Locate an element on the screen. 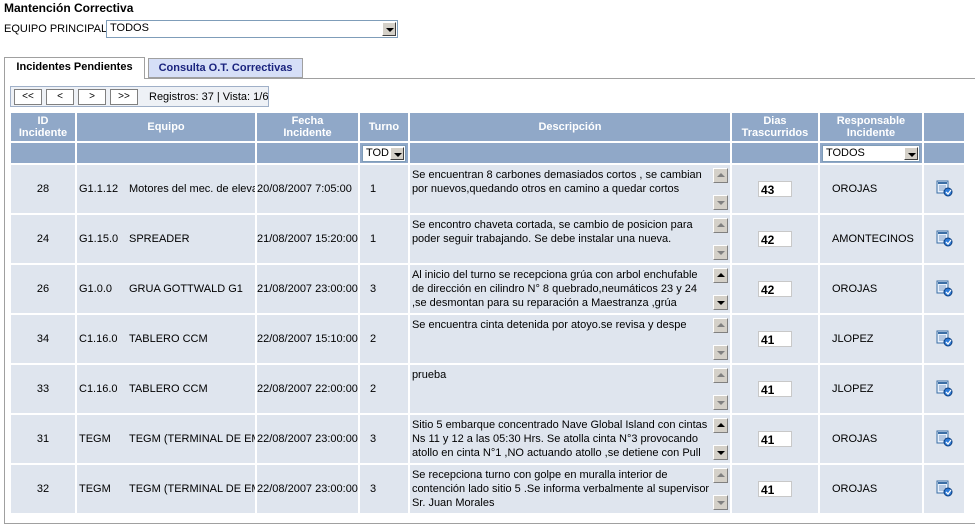 Image resolution: width=975 pixels, height=532 pixels. filter-cell: TOD is located at coordinates (383, 153).